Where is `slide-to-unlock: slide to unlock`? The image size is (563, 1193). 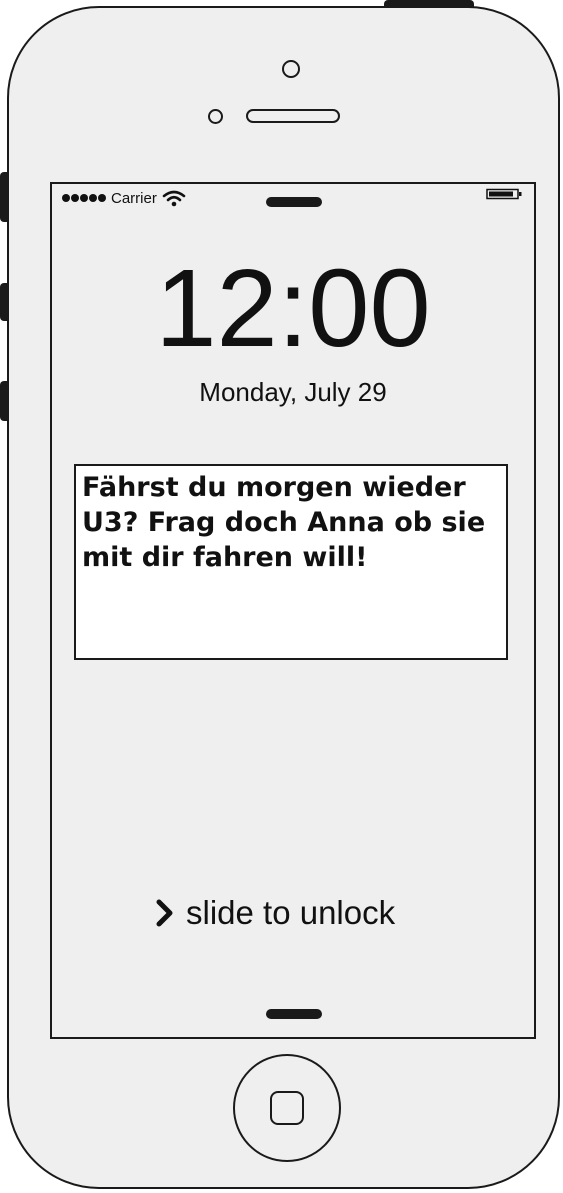
slide-to-unlock: slide to unlock is located at coordinates (274, 913).